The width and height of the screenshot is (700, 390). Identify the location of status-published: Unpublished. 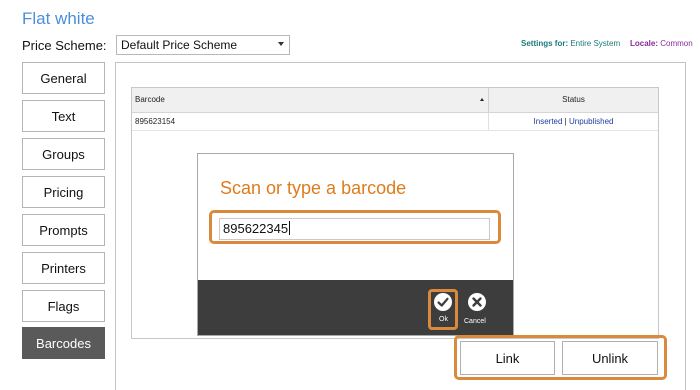
(591, 121).